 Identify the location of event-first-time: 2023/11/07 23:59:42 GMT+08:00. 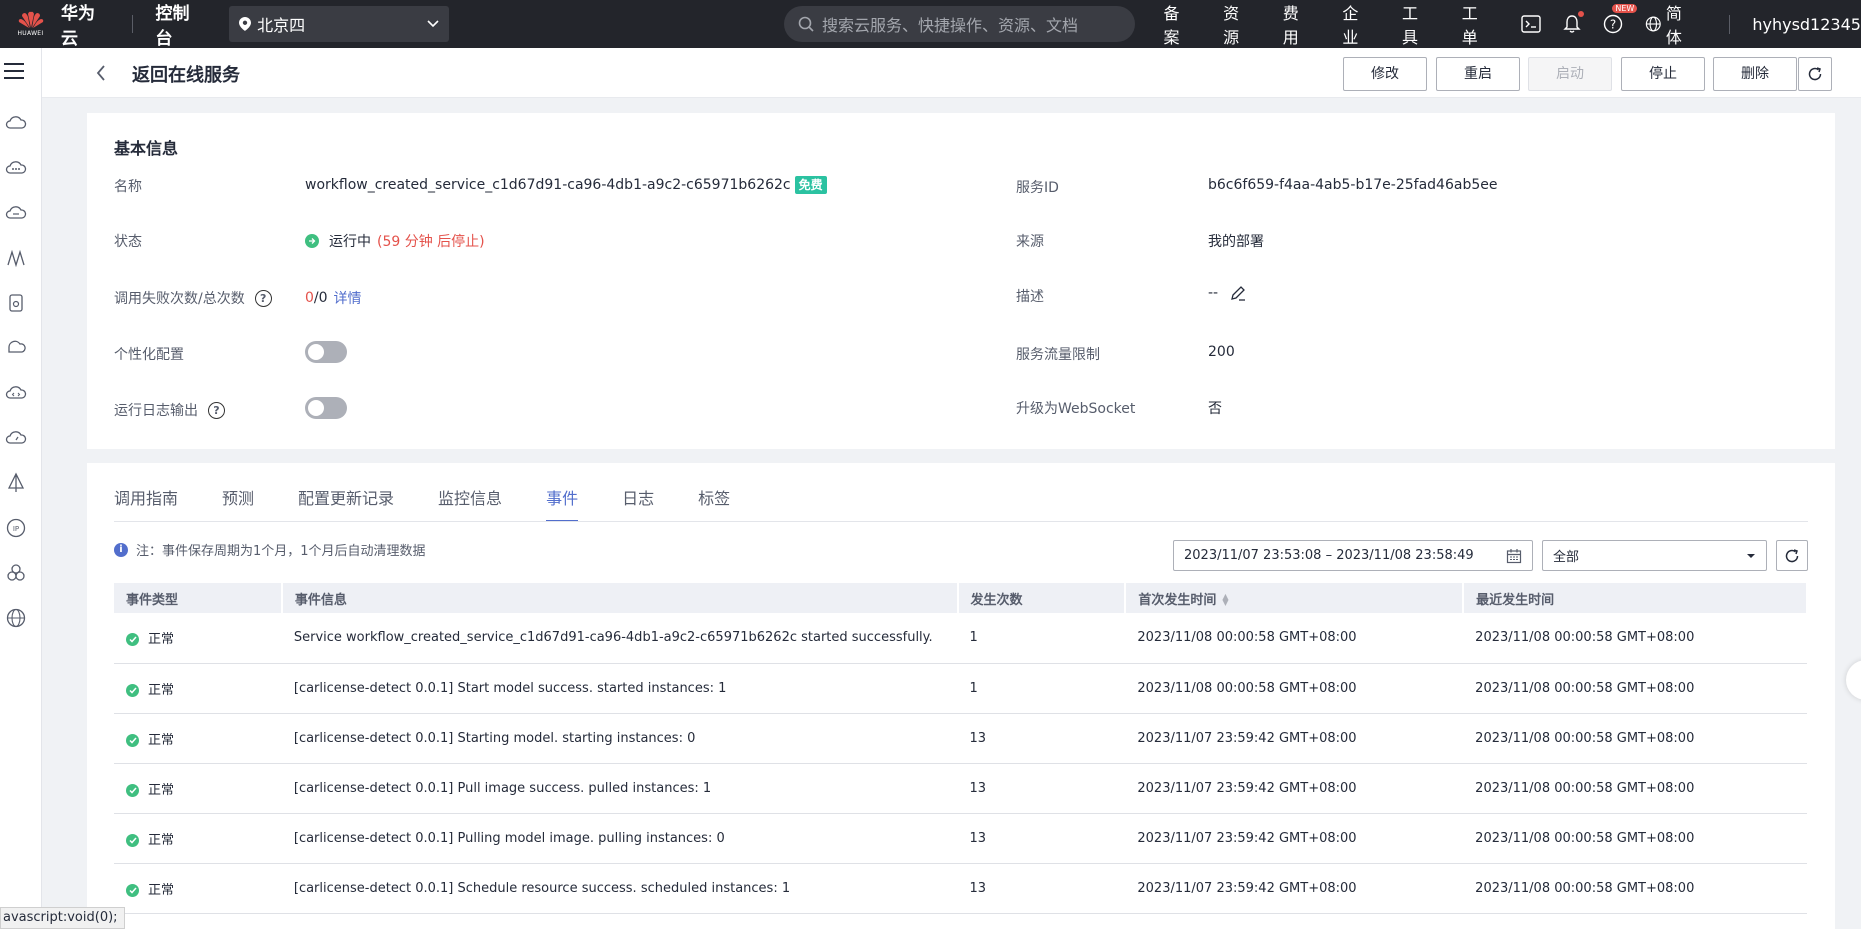
(1294, 788).